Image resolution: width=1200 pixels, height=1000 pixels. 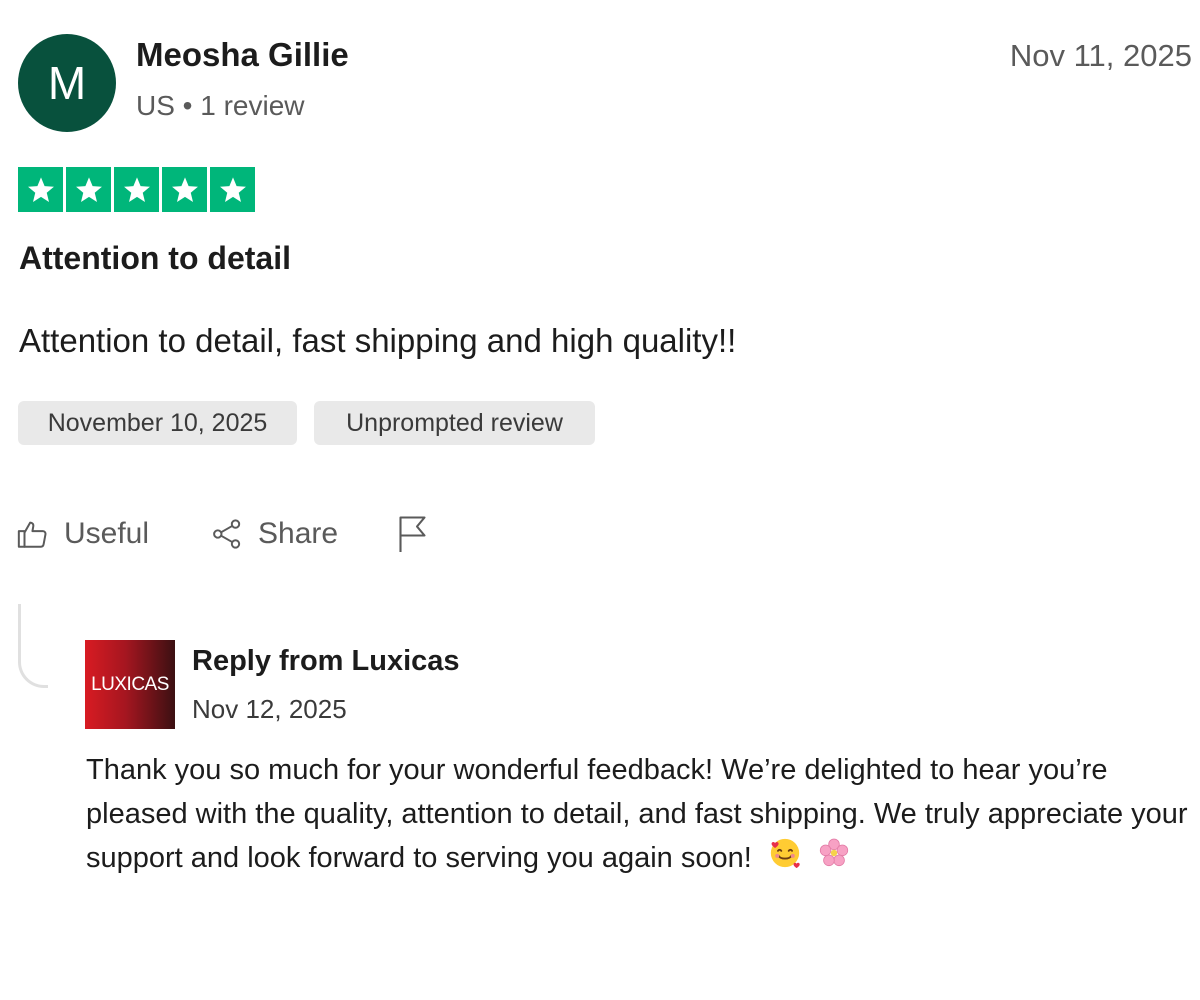 I want to click on useful-button: Useful, so click(x=82, y=534).